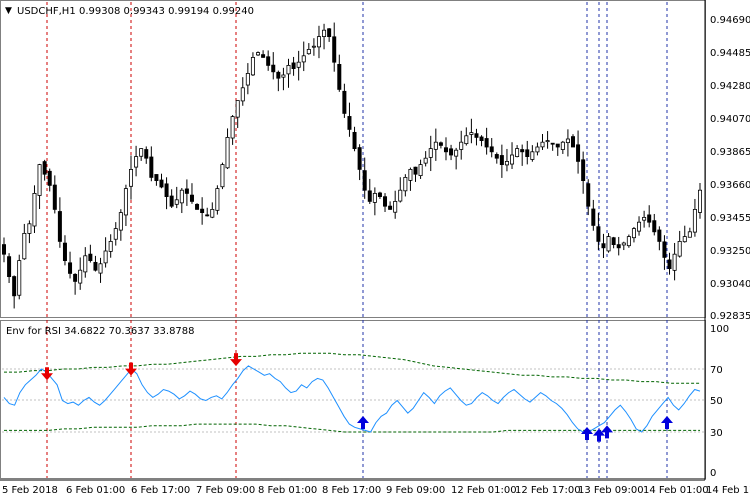 The image size is (750, 504). What do you see at coordinates (352, 399) in the screenshot?
I see `rsi-line` at bounding box center [352, 399].